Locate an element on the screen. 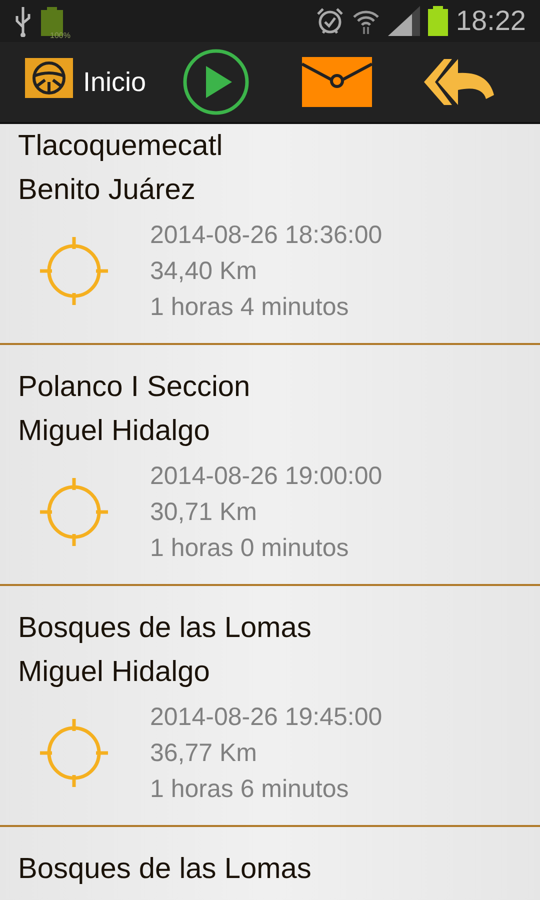  steering-wheel-icon is located at coordinates (49, 82).